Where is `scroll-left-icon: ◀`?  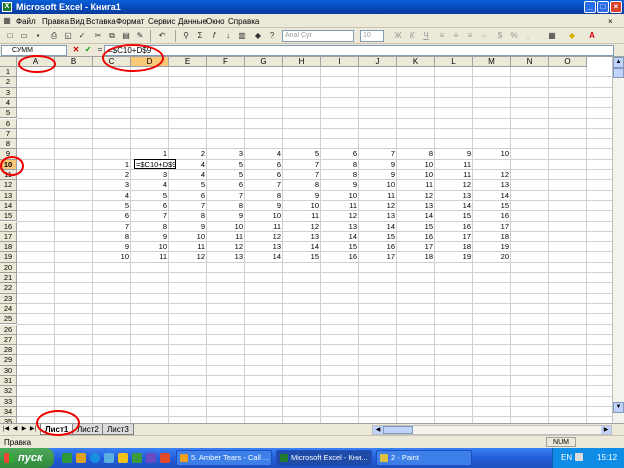
scroll-left-icon: ◀ is located at coordinates (378, 430).